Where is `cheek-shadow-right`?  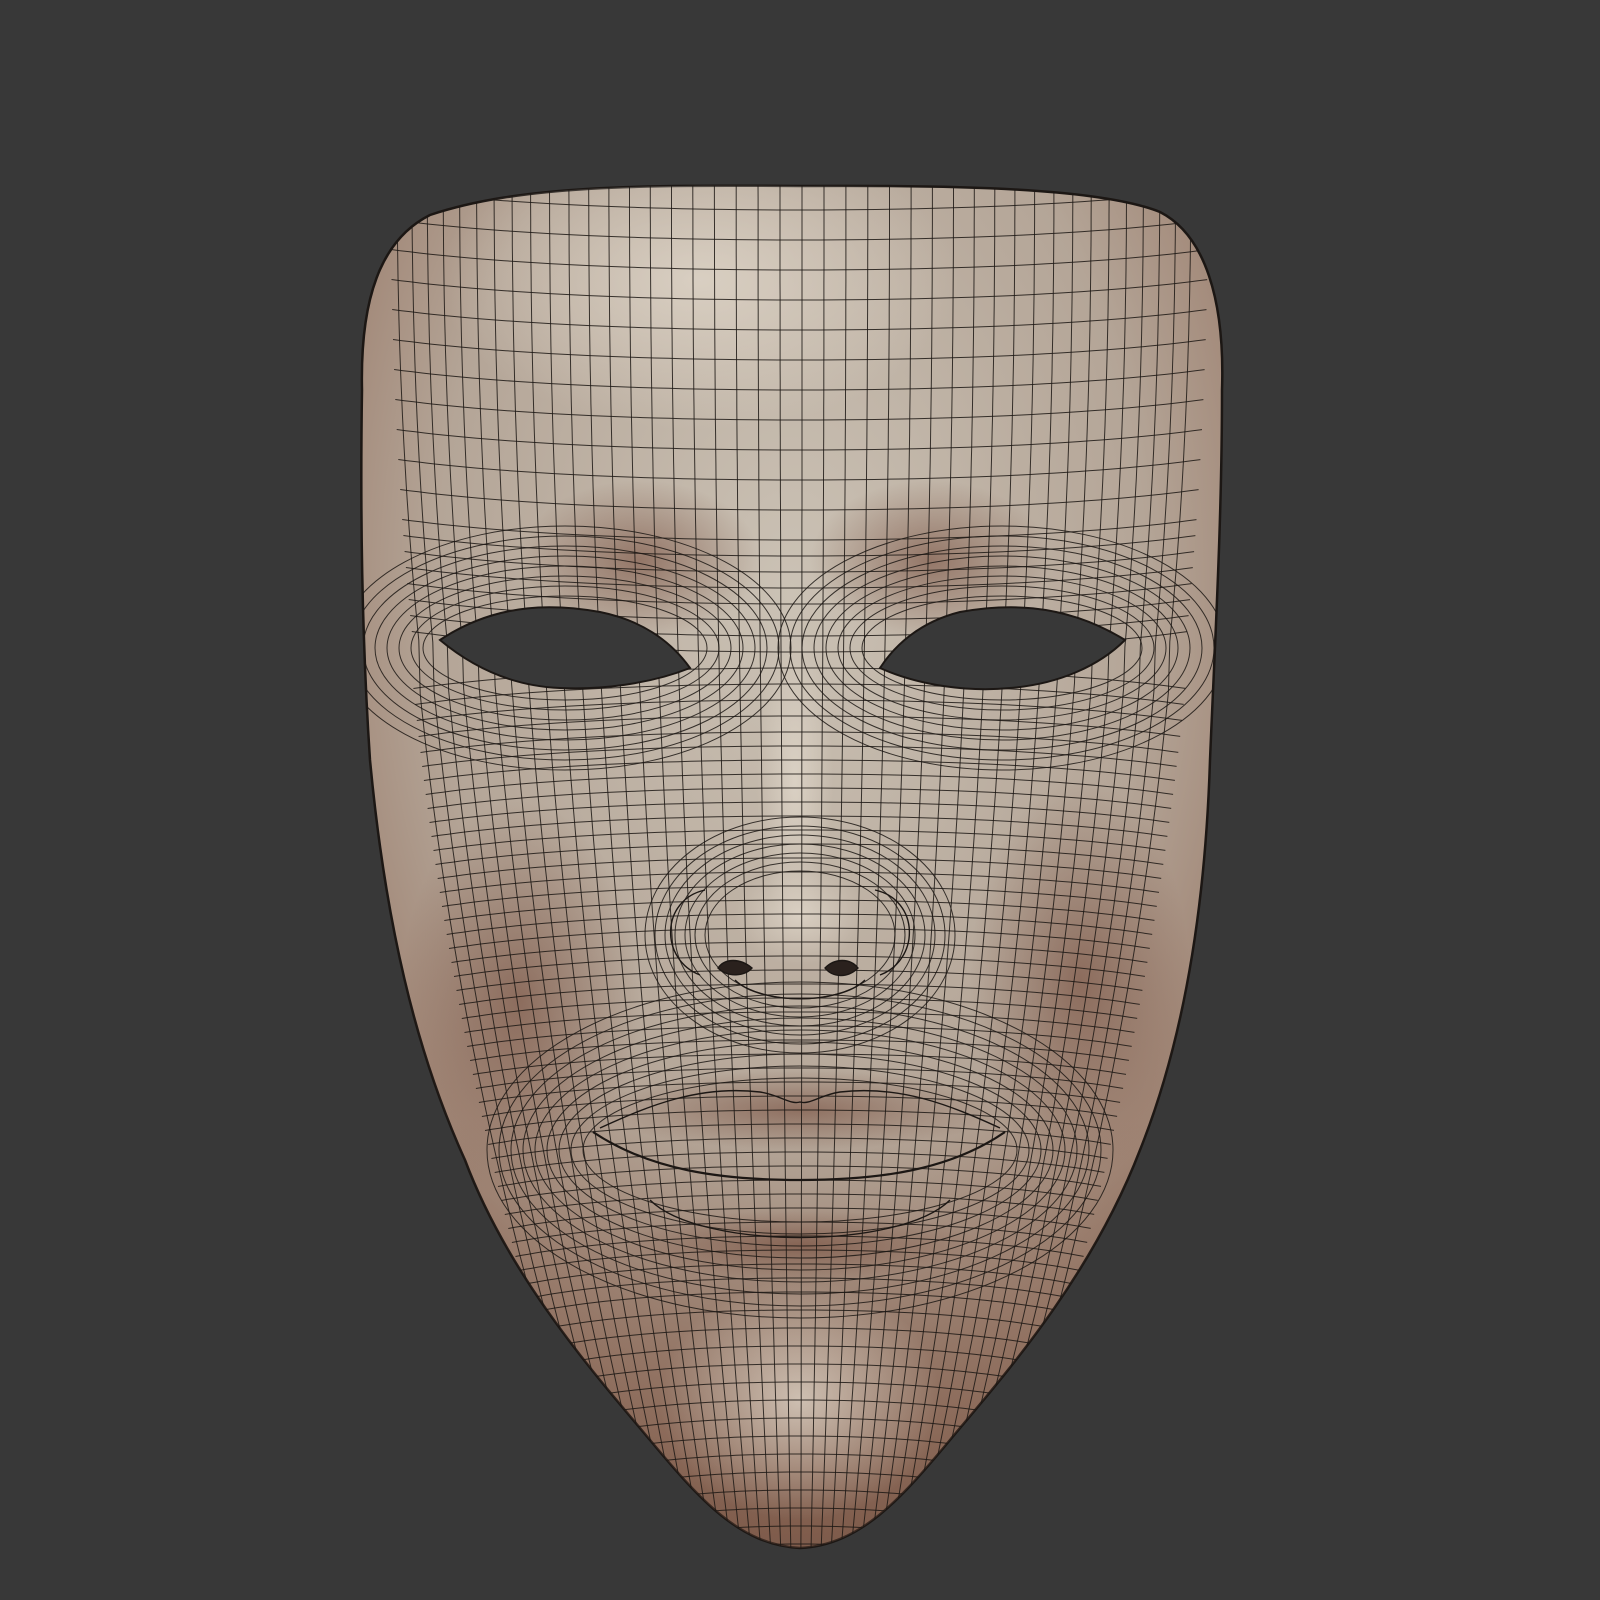 cheek-shadow-right is located at coordinates (1080, 980).